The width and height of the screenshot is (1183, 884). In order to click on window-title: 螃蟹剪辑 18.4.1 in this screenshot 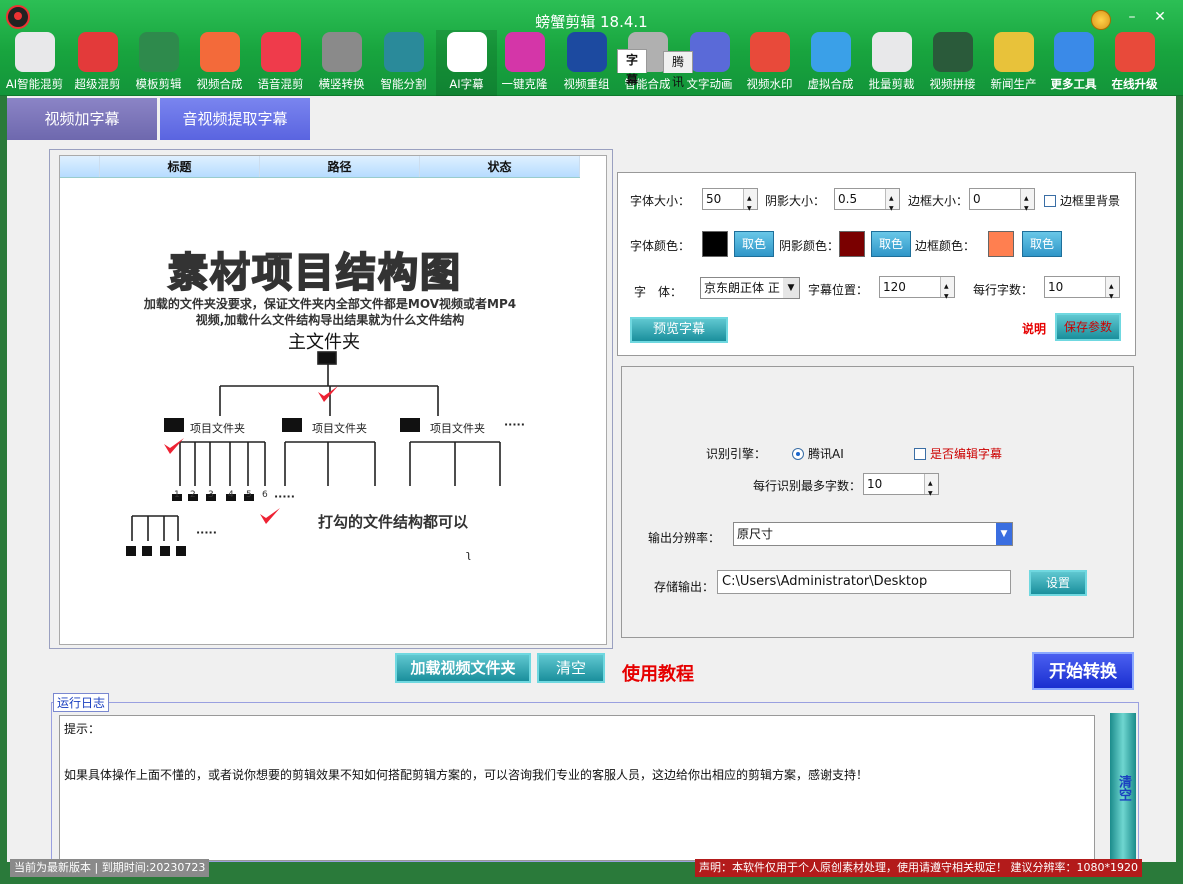, I will do `click(591, 22)`.